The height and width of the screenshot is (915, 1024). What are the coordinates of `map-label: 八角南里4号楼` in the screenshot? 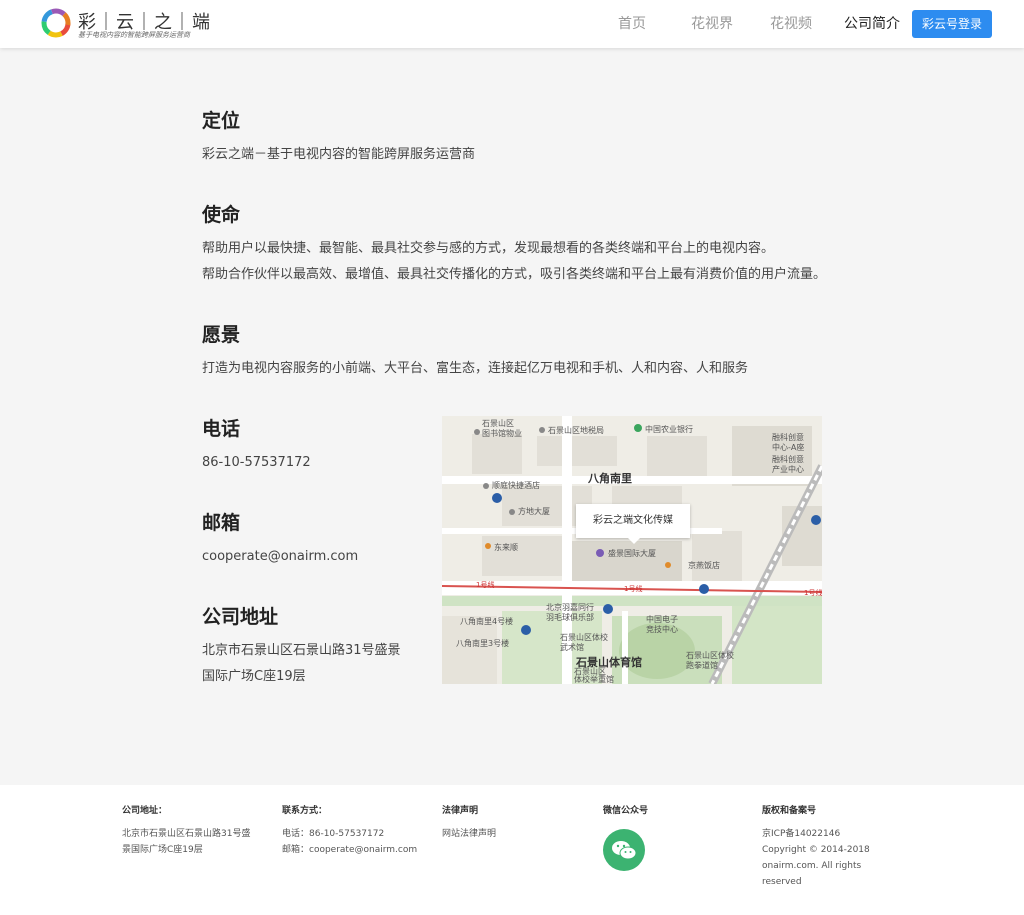 It's located at (487, 621).